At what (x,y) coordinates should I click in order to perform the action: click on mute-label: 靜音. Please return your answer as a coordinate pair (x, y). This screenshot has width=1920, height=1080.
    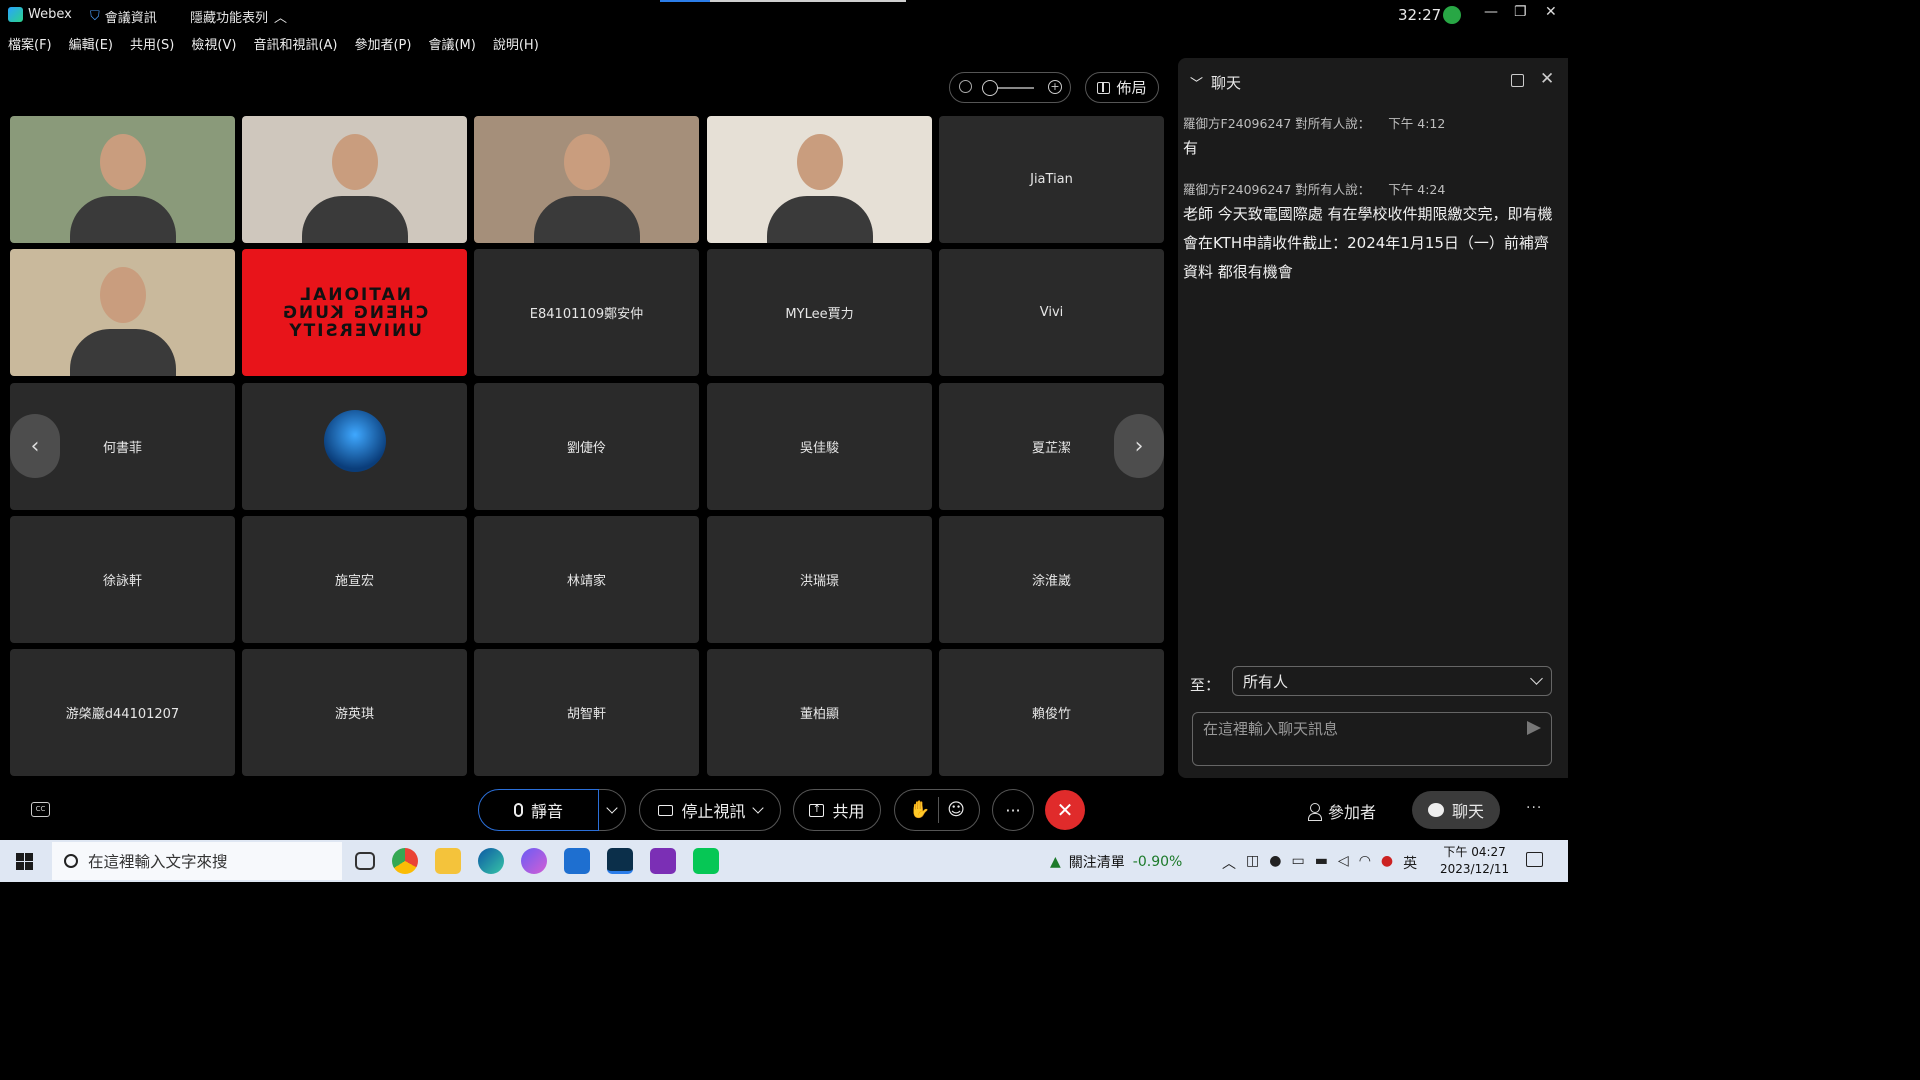
    Looking at the image, I should click on (546, 811).